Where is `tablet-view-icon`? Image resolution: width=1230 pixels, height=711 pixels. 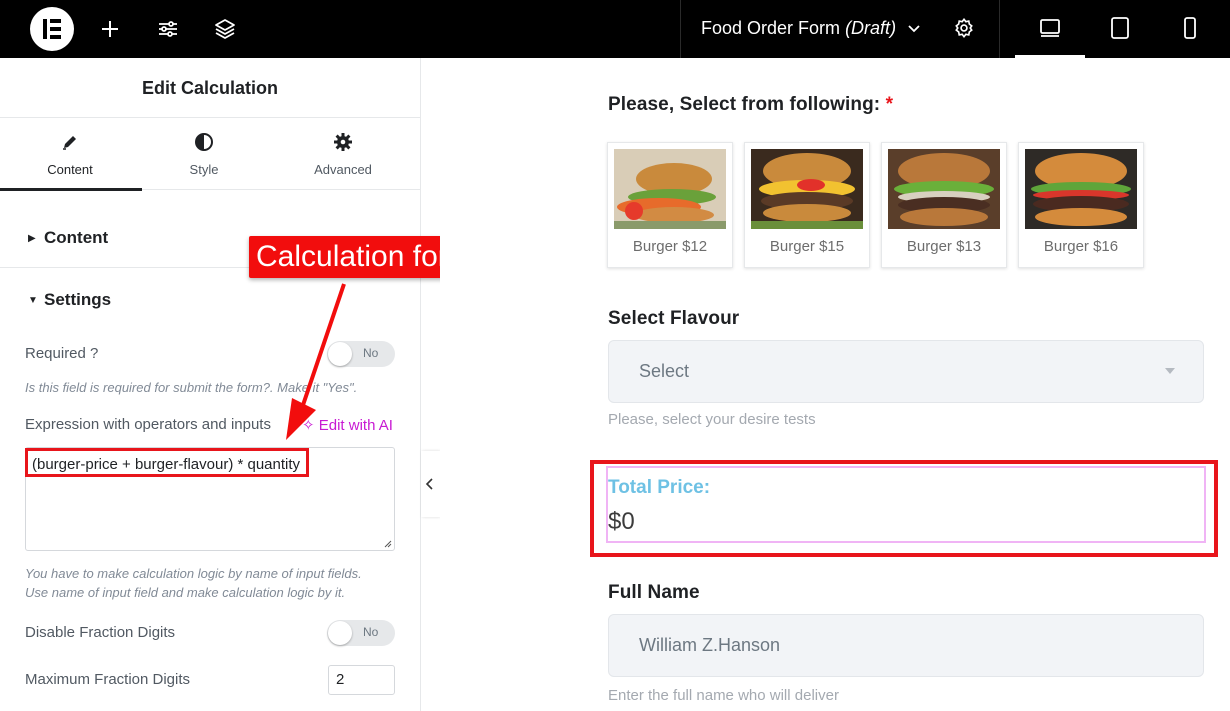
tablet-view-icon is located at coordinates (1120, 29).